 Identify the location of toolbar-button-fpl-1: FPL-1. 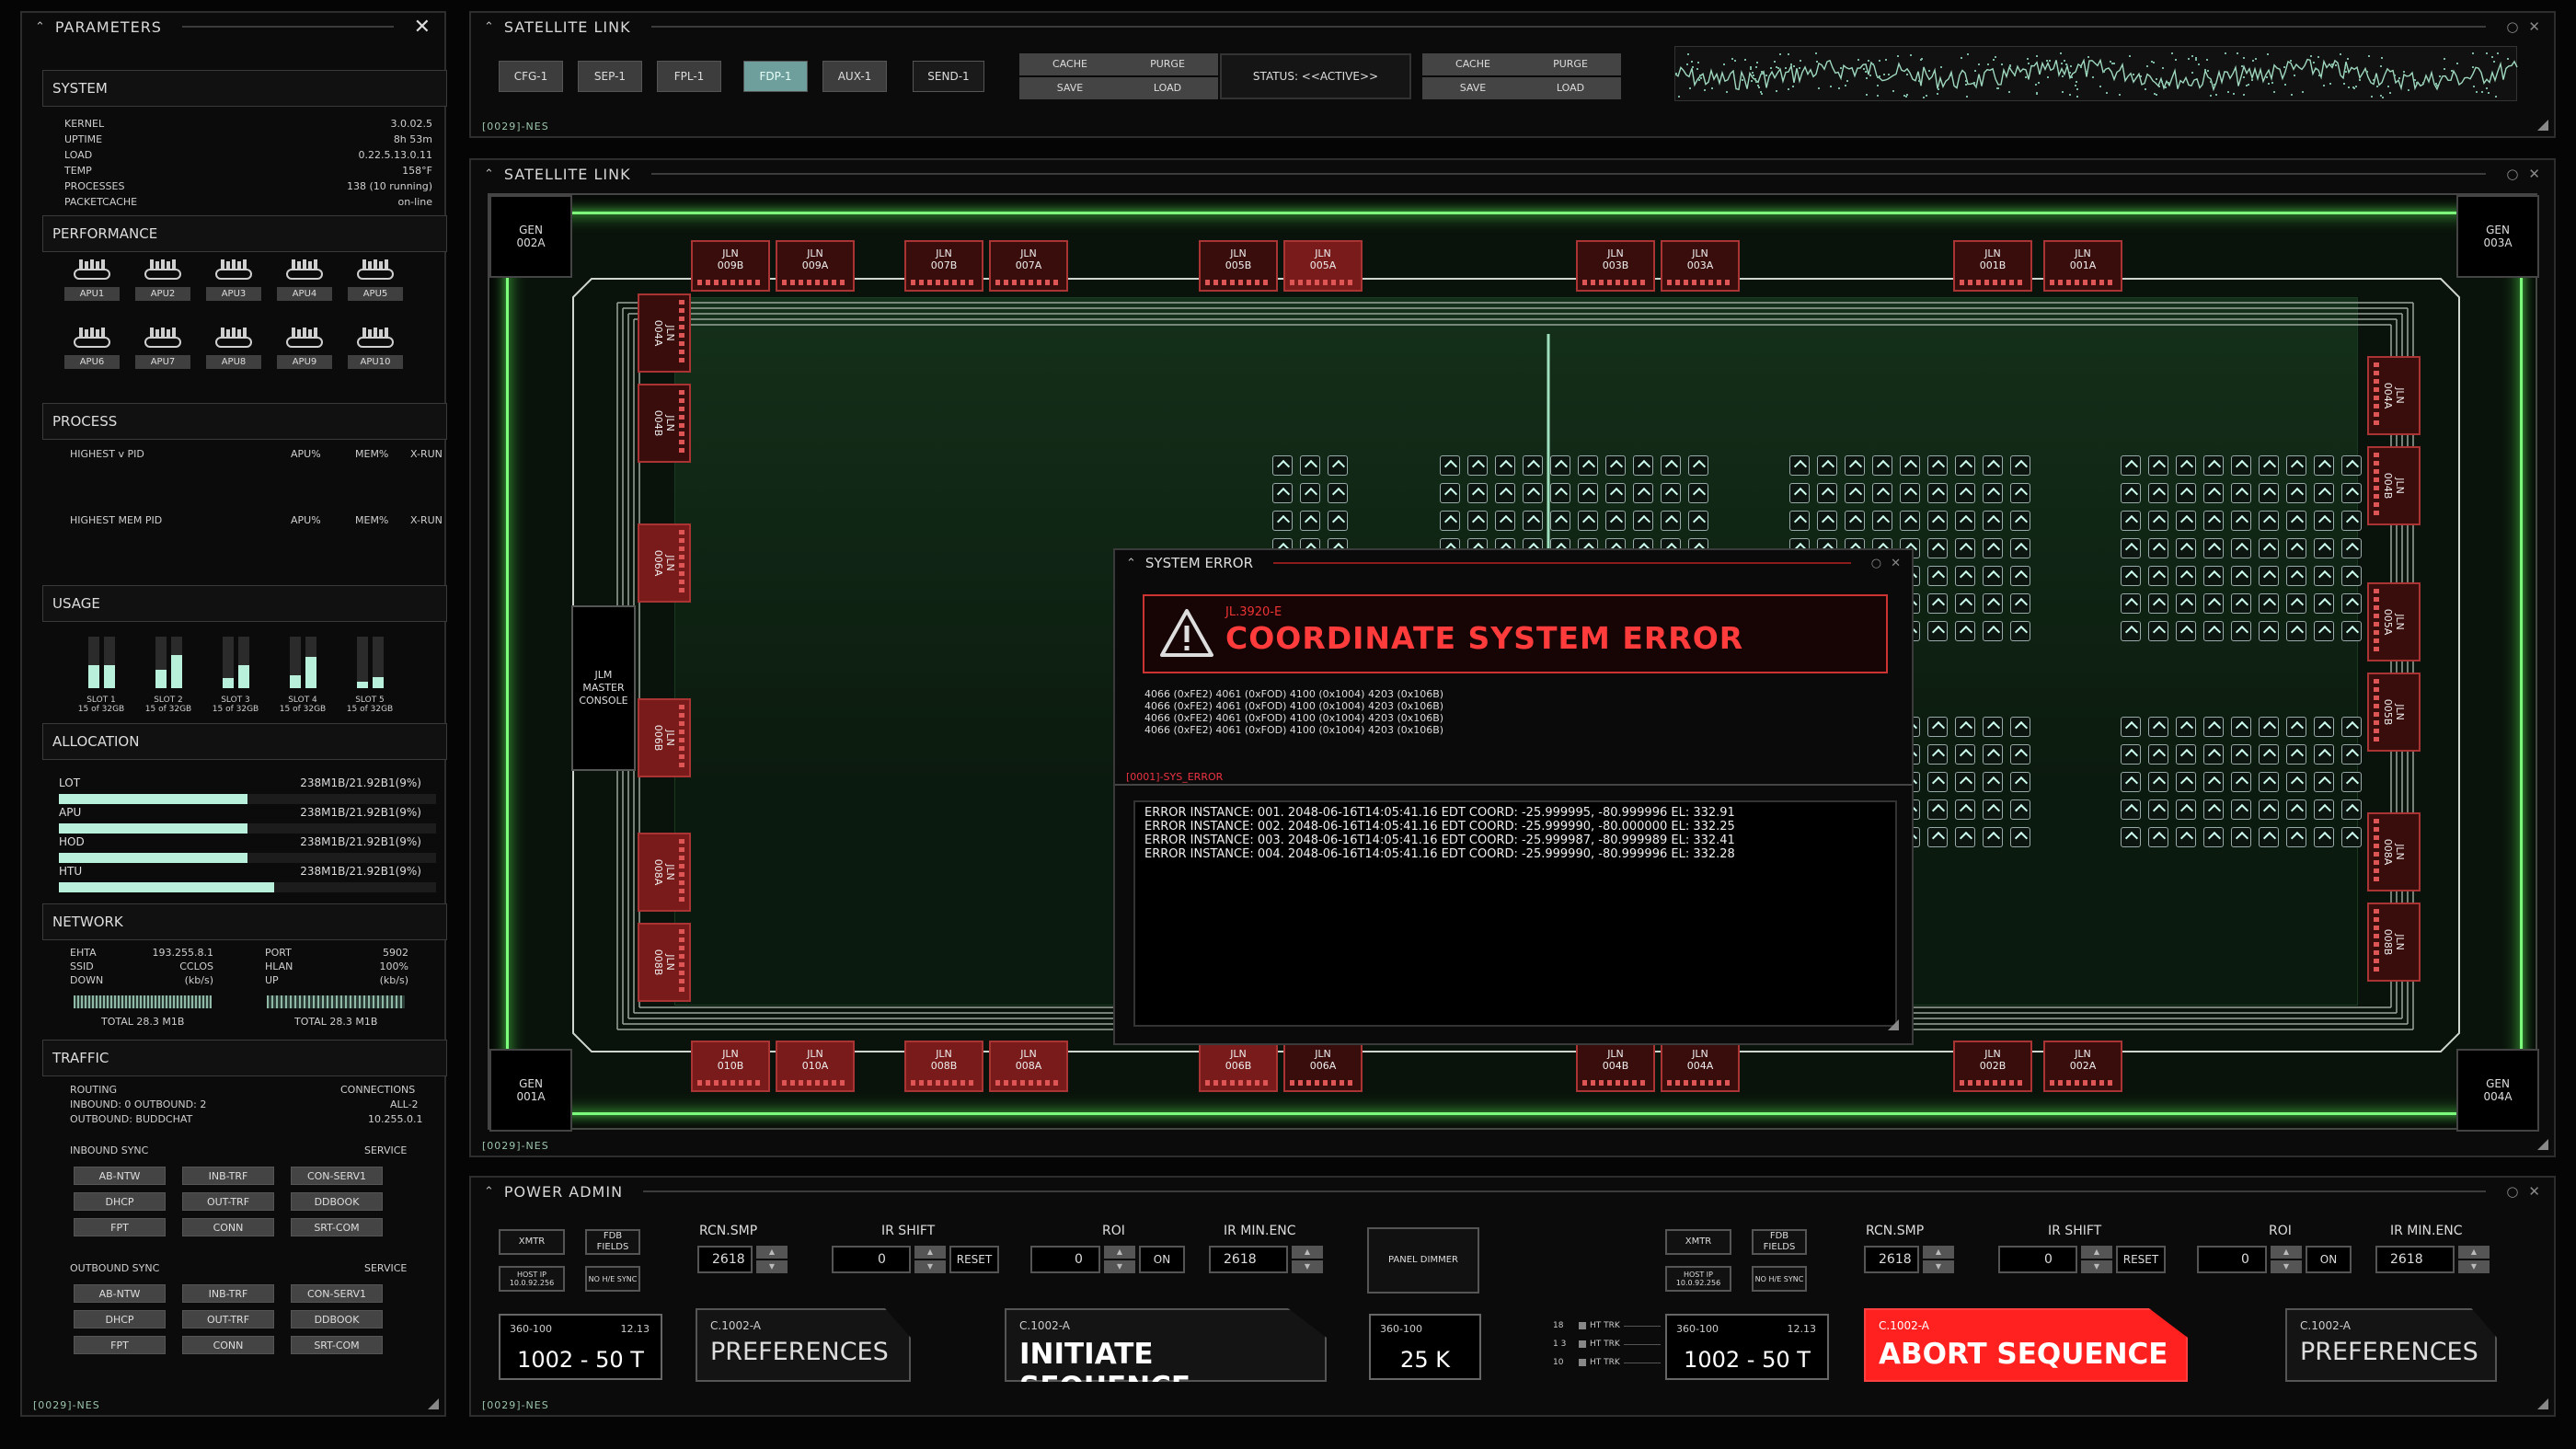
(689, 76).